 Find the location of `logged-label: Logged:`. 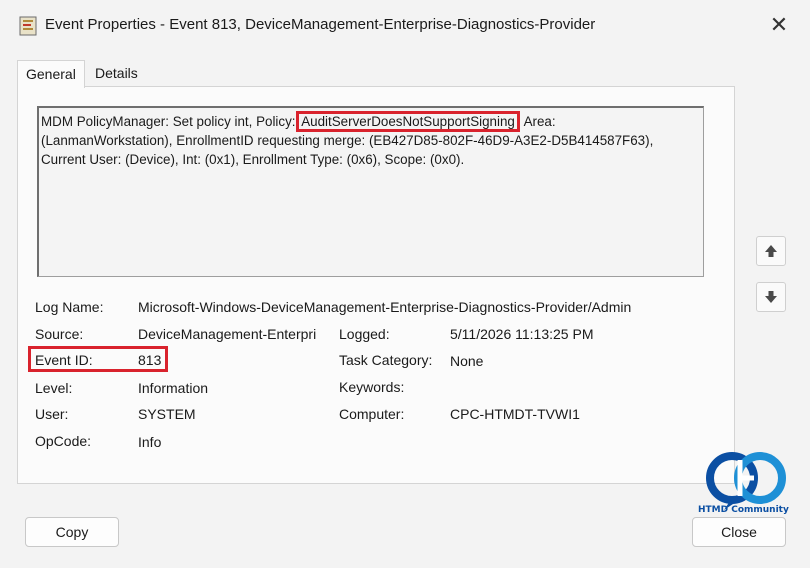

logged-label: Logged: is located at coordinates (364, 334).